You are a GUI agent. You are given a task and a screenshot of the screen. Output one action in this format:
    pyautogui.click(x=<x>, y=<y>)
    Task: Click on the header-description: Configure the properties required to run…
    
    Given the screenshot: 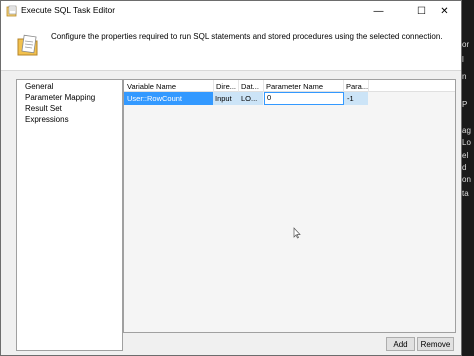 What is the action you would take?
    pyautogui.click(x=247, y=36)
    